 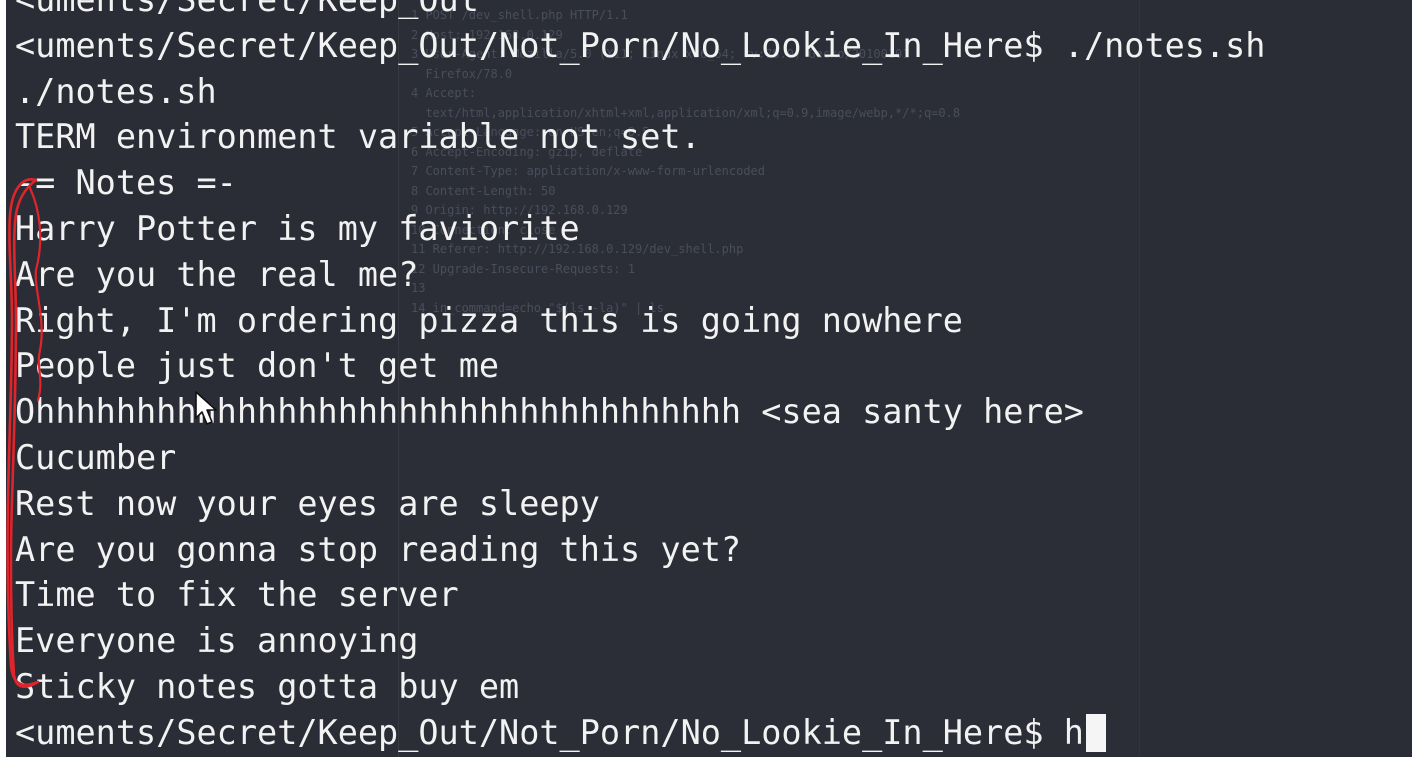 I want to click on command-input: h, so click(x=1074, y=732).